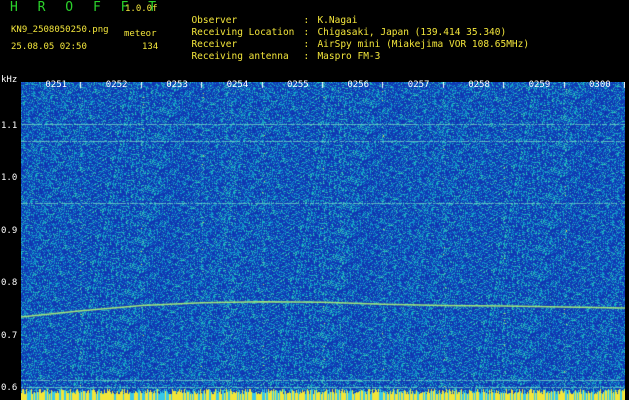  Describe the element at coordinates (49, 47) in the screenshot. I see `date-time: 25.08.05 02:50` at that location.